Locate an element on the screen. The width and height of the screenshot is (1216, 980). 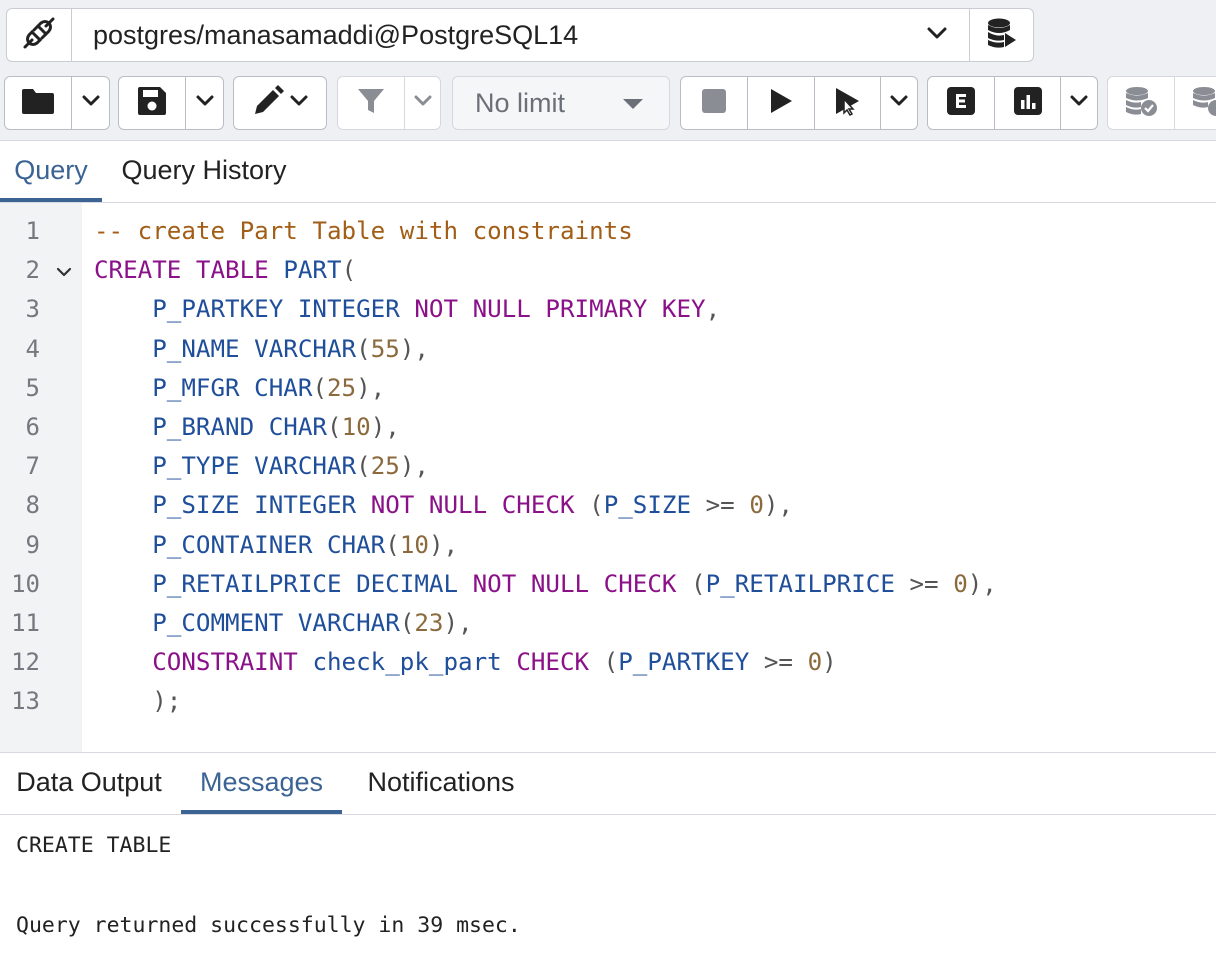
tab-notifications: Notifications is located at coordinates (441, 783).